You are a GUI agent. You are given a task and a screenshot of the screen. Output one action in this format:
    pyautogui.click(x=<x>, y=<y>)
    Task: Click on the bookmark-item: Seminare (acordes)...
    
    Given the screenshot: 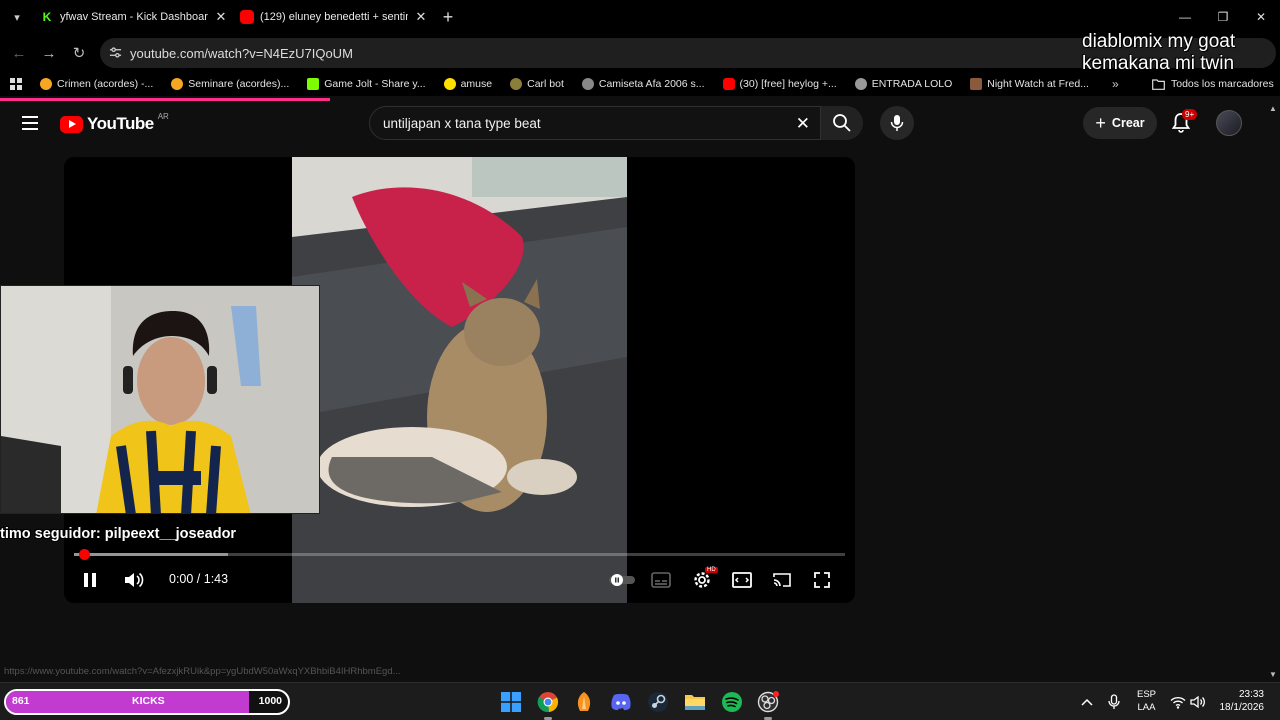 What is the action you would take?
    pyautogui.click(x=230, y=84)
    